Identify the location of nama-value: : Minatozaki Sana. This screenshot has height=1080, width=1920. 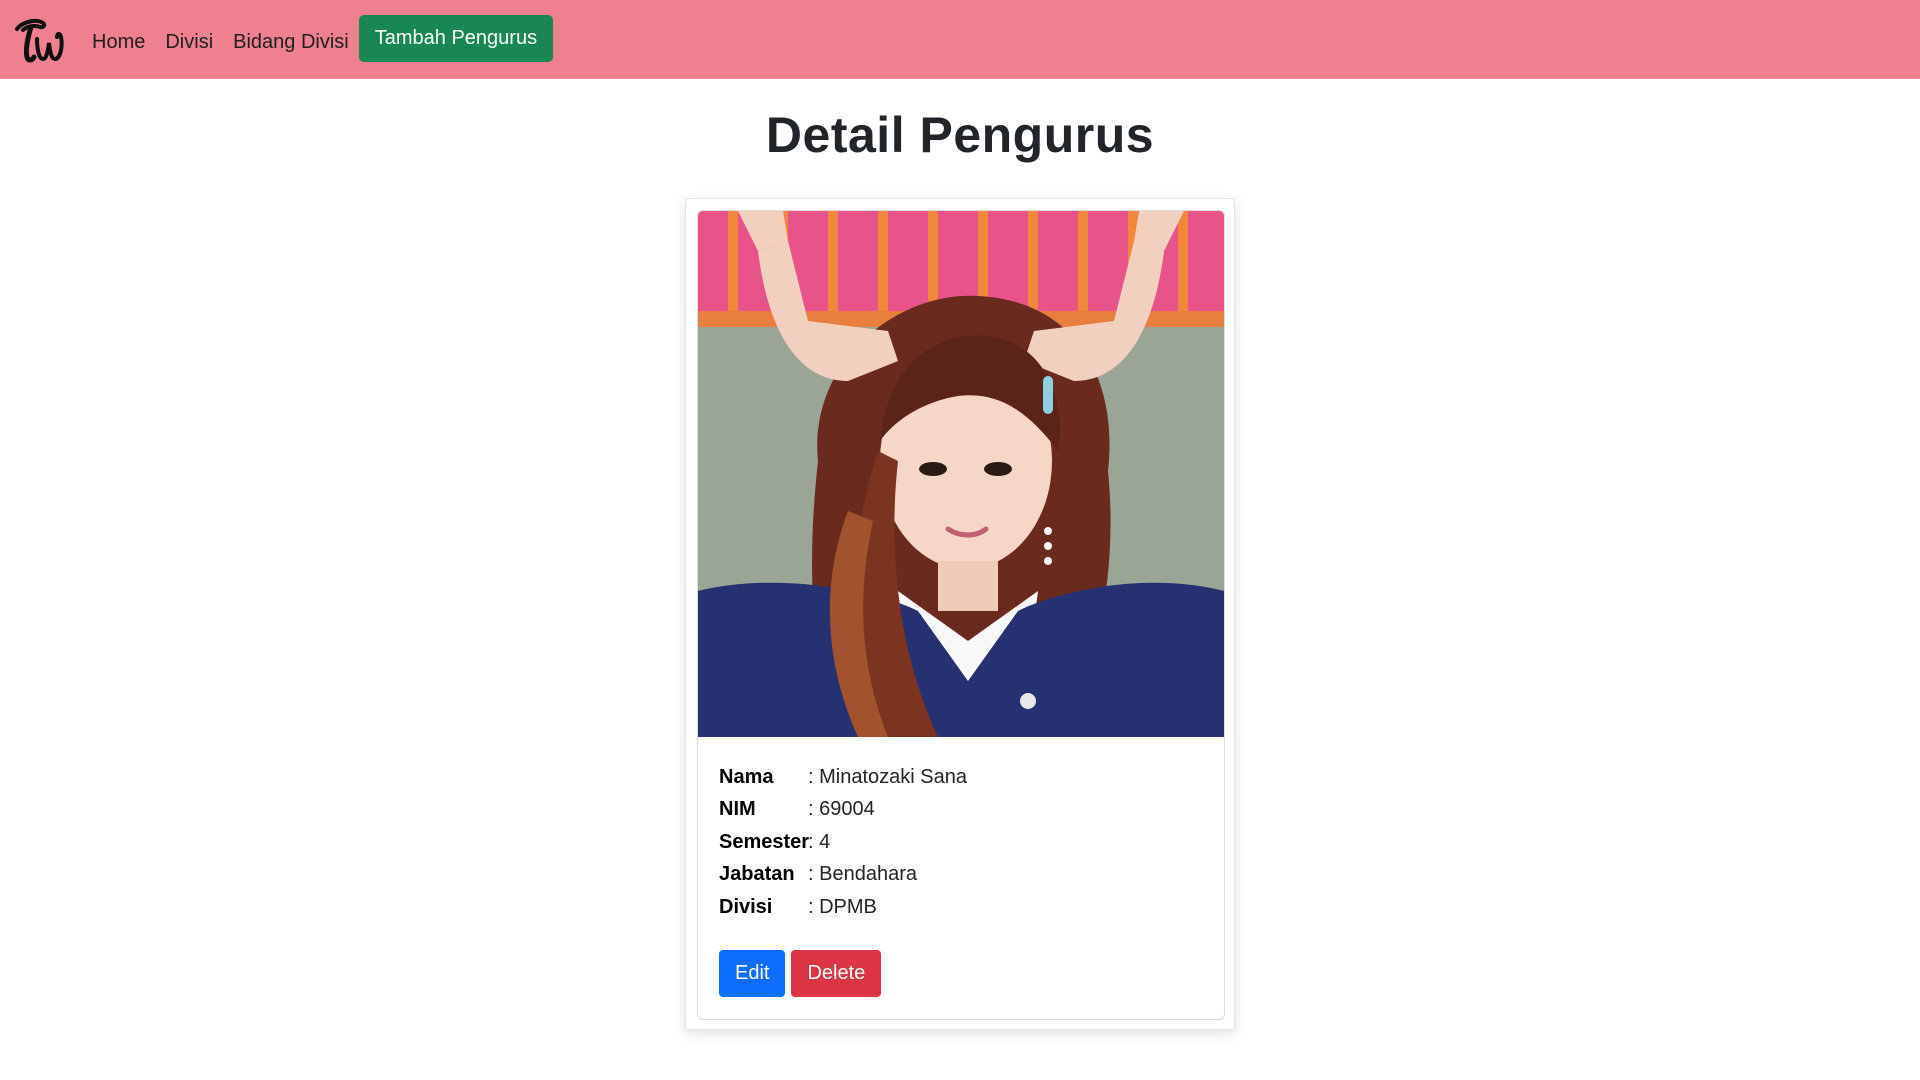
(887, 776).